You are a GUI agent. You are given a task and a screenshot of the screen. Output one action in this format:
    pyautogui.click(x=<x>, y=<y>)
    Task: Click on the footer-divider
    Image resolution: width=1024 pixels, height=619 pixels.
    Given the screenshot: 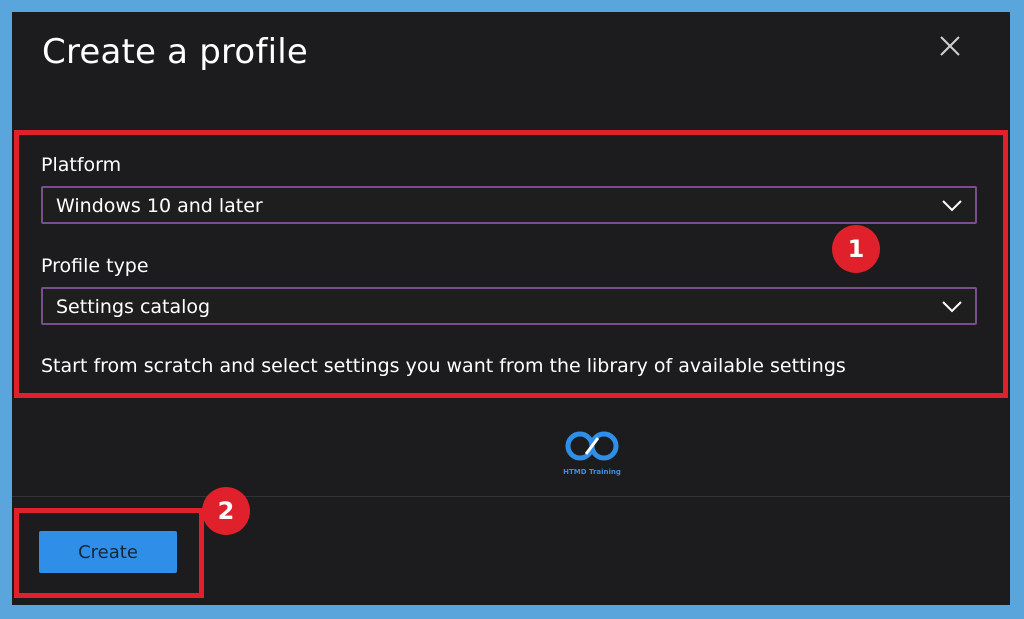 What is the action you would take?
    pyautogui.click(x=511, y=496)
    